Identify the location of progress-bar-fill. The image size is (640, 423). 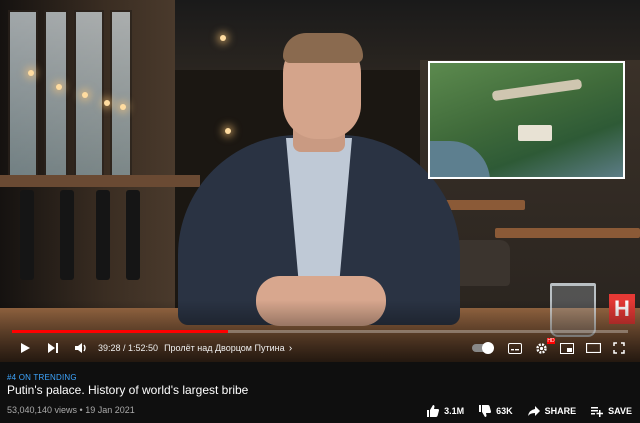
(120, 331).